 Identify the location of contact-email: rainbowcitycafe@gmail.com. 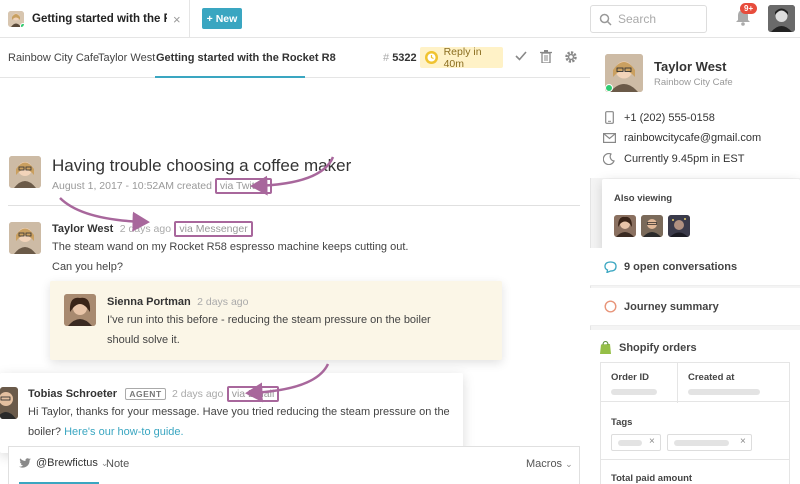
(681, 138).